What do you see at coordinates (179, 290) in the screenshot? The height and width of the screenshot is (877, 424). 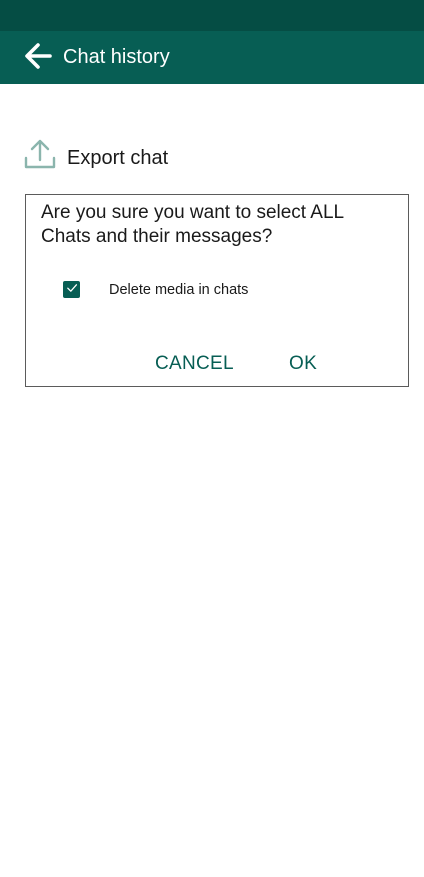 I see `delete-media-label: Delete media in chats` at bounding box center [179, 290].